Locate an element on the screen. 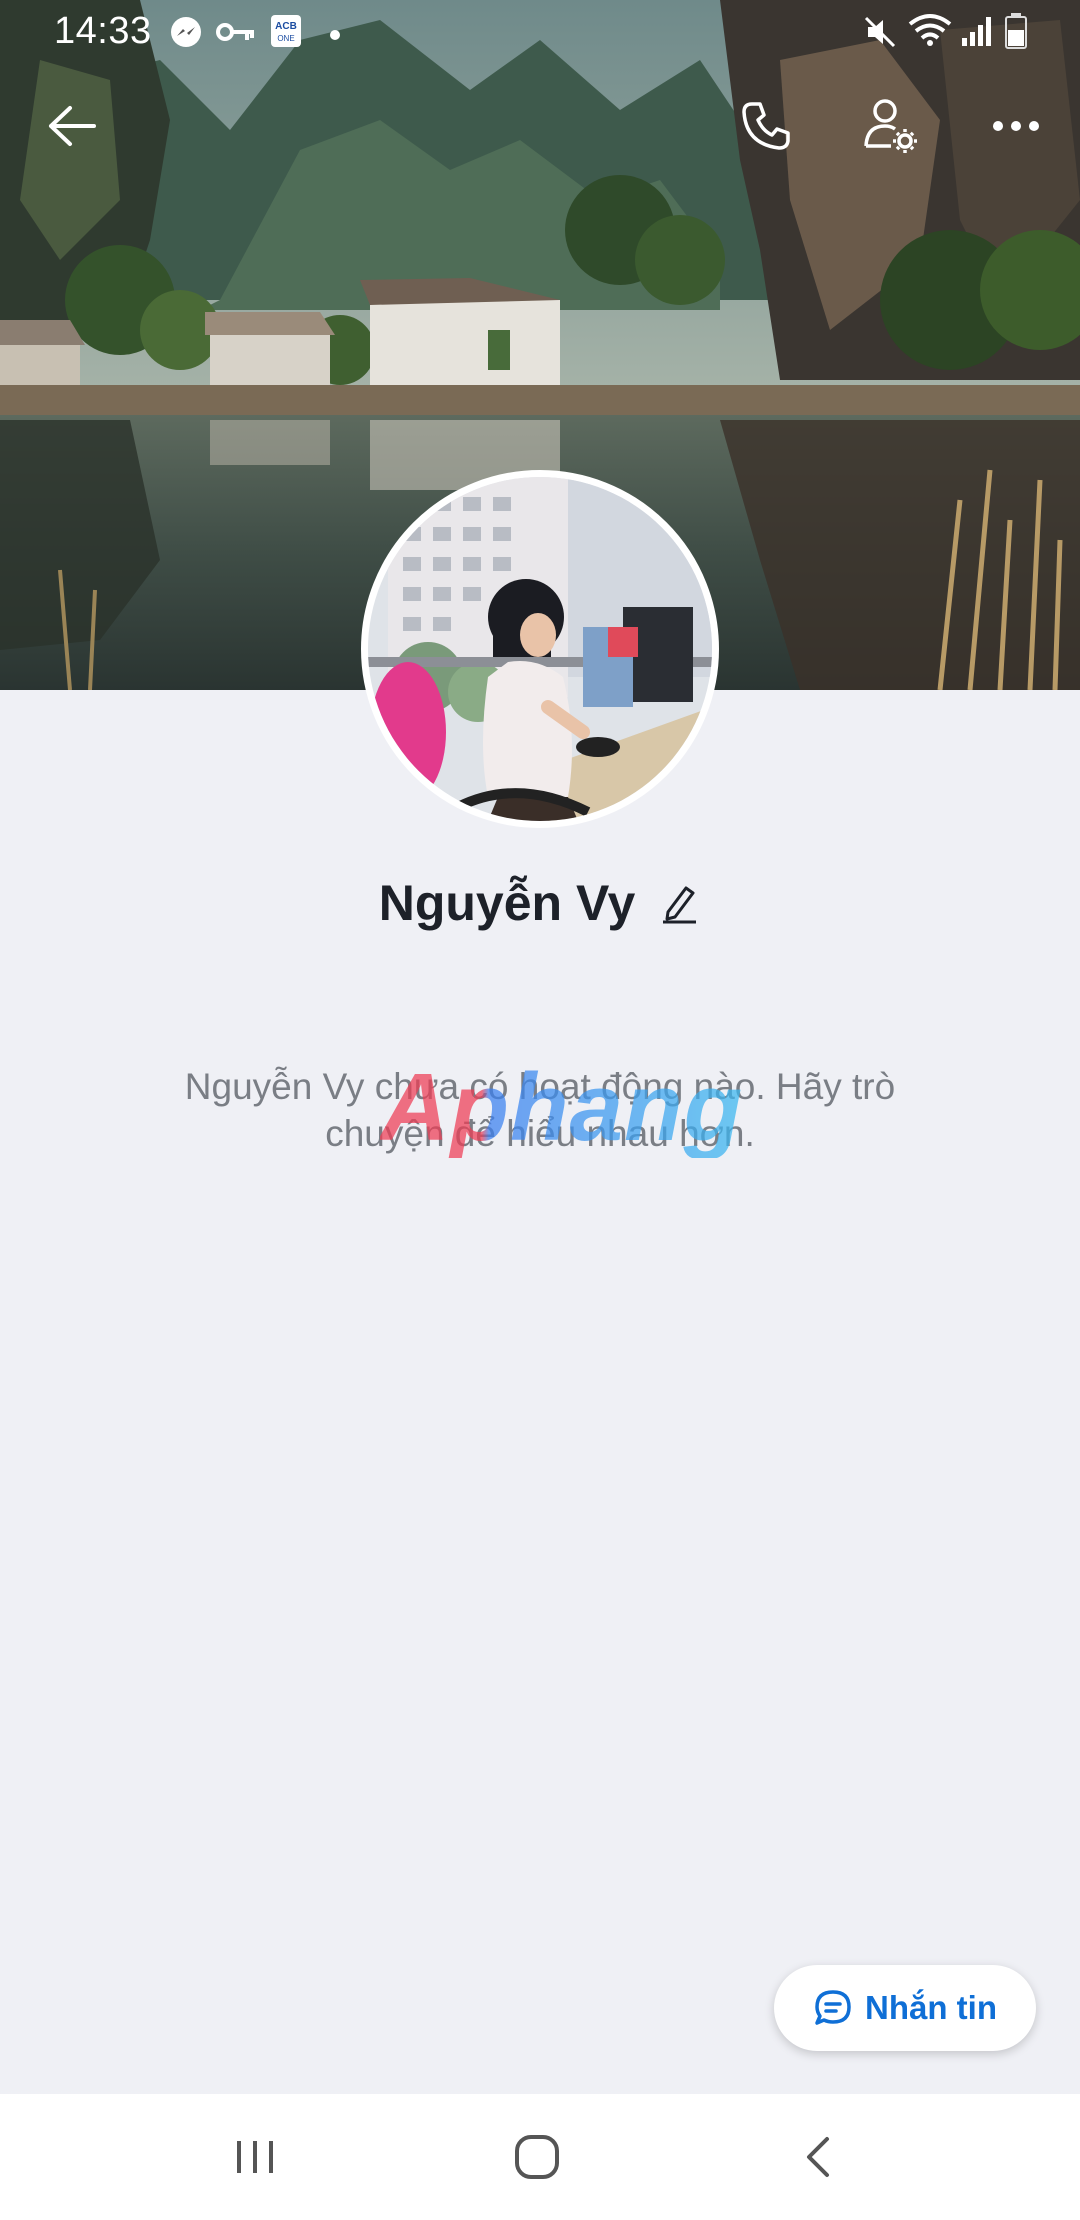  more-options-button is located at coordinates (1016, 126).